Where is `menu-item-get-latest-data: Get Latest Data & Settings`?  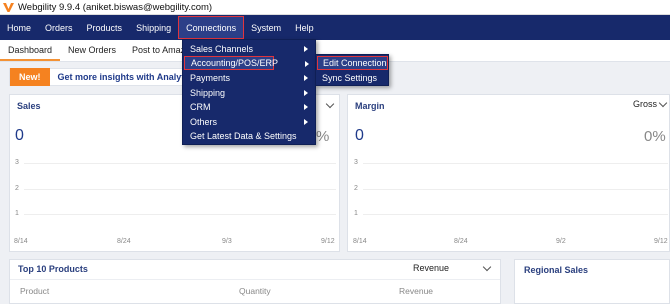 menu-item-get-latest-data: Get Latest Data & Settings is located at coordinates (249, 136).